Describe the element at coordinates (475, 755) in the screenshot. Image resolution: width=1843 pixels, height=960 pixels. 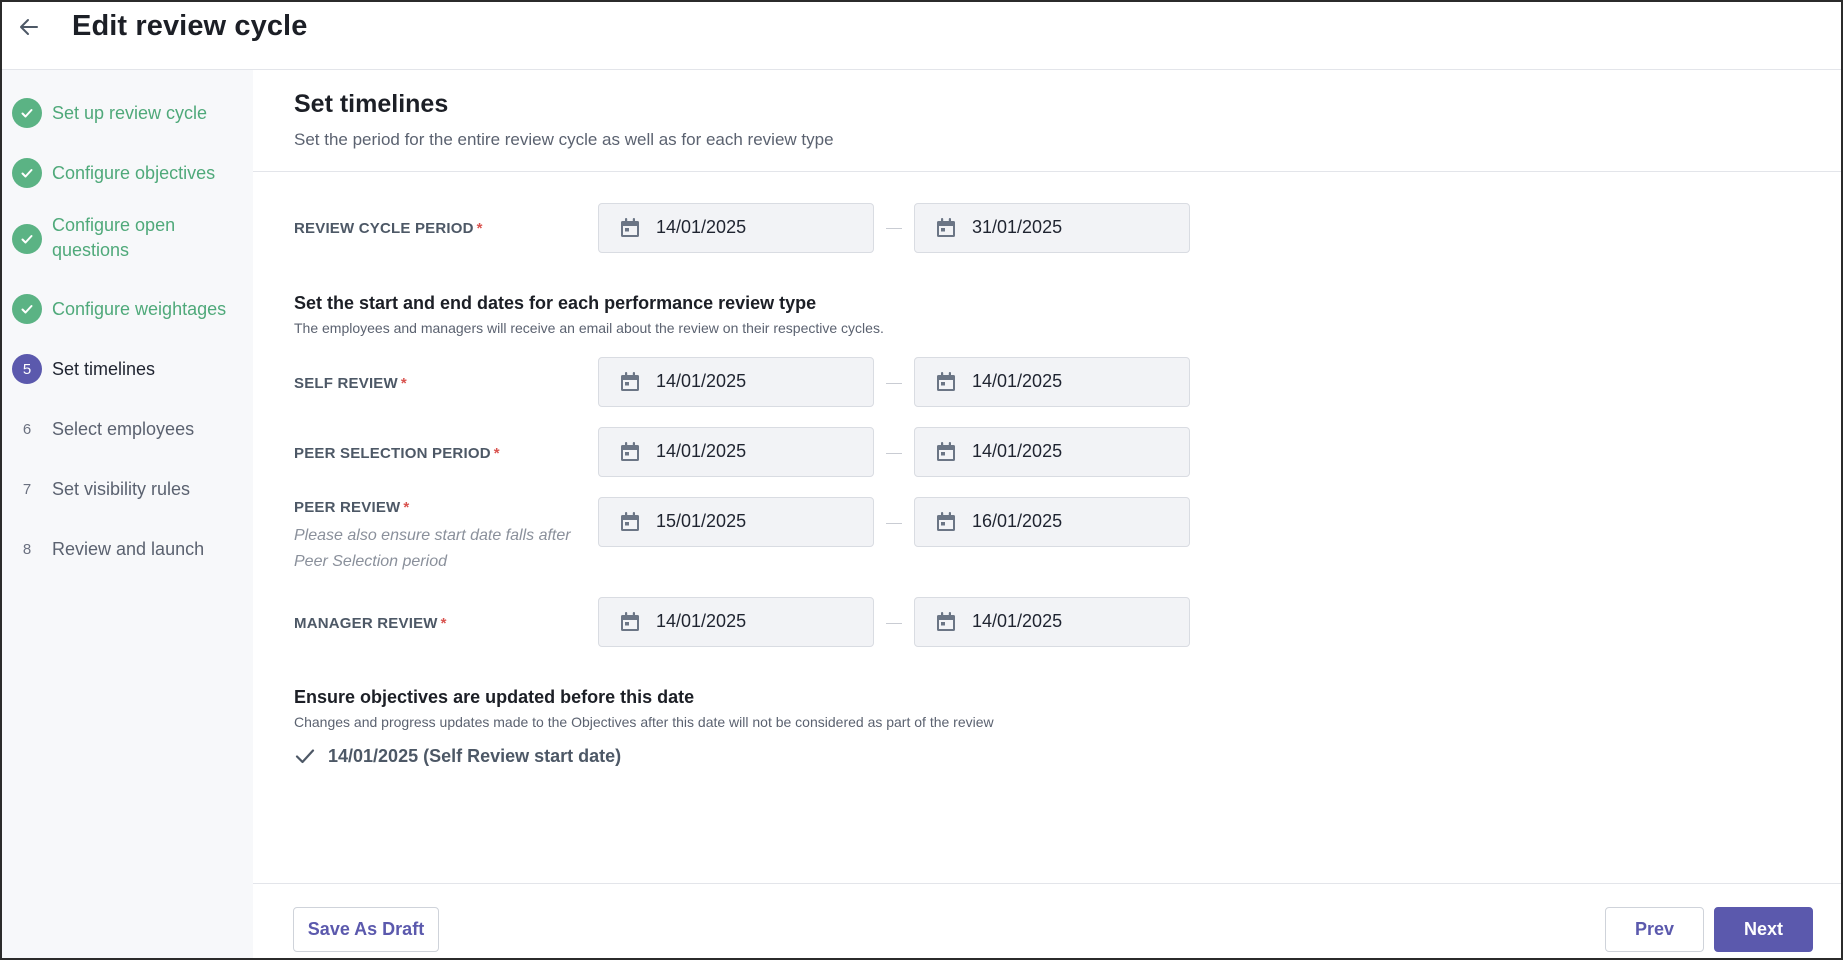
I see `cutoff-date-text: 14/01/2025 (Self Review start date)` at that location.